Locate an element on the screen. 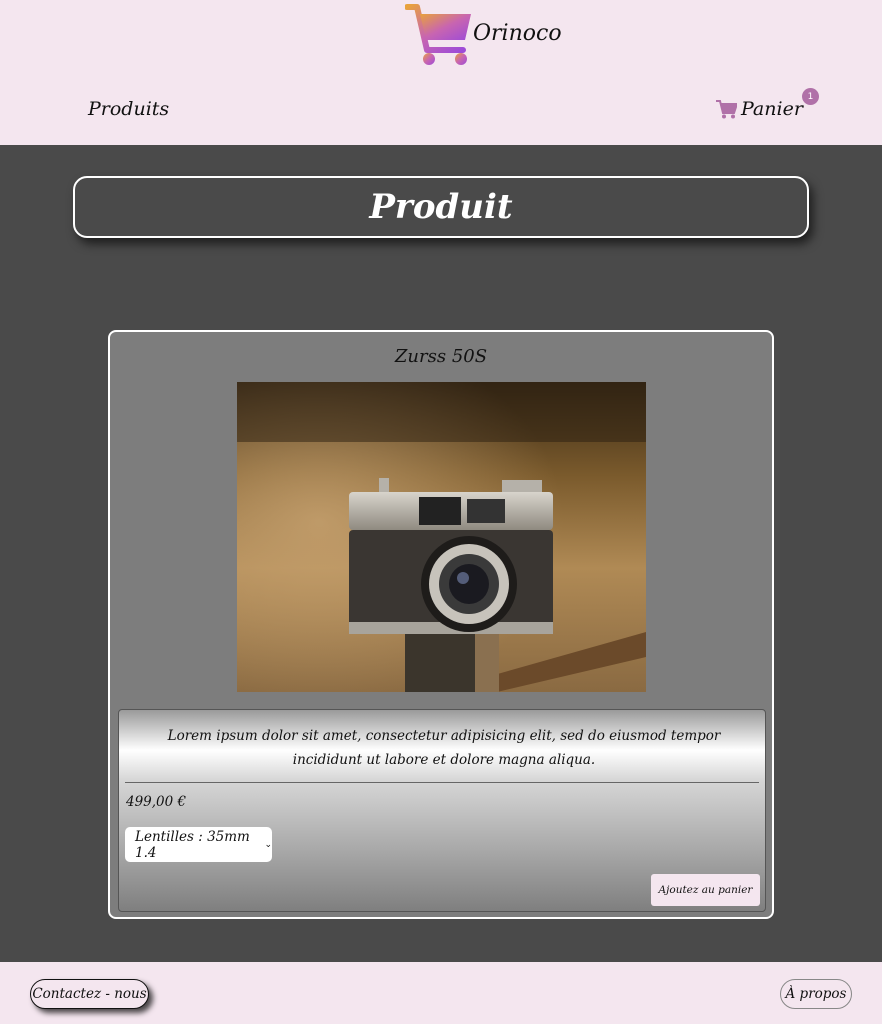  lens-select: Lentilles : 35mm 1.4 ⌄ is located at coordinates (198, 844).